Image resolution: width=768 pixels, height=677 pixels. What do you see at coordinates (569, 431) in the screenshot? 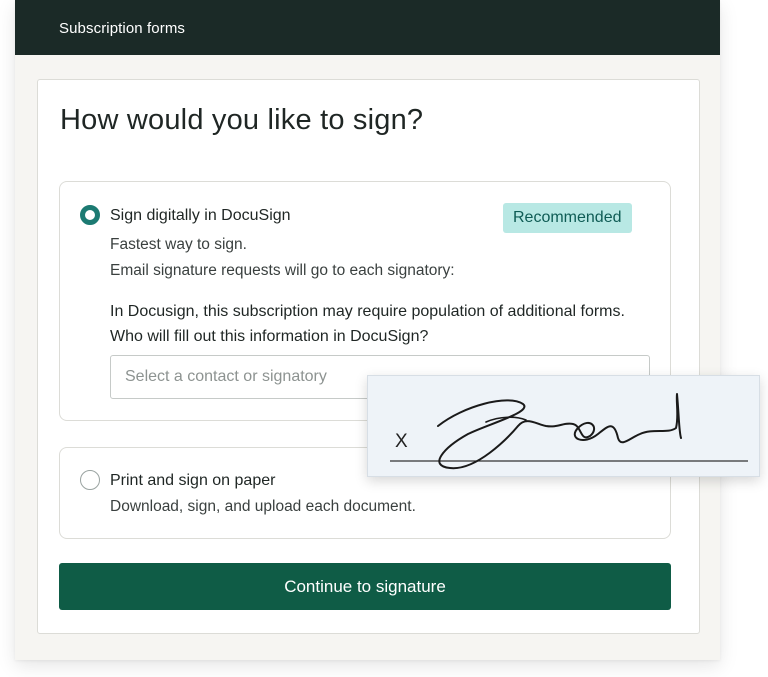
I see `signature-scribble-icon` at bounding box center [569, 431].